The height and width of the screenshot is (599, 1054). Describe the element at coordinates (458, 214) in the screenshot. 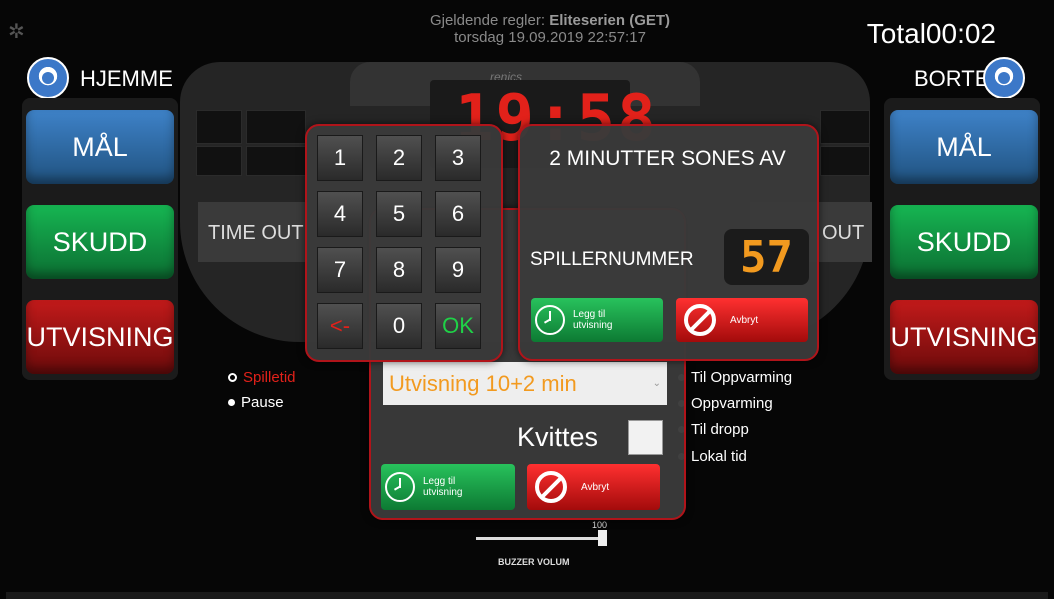

I see `key-6: 6` at that location.